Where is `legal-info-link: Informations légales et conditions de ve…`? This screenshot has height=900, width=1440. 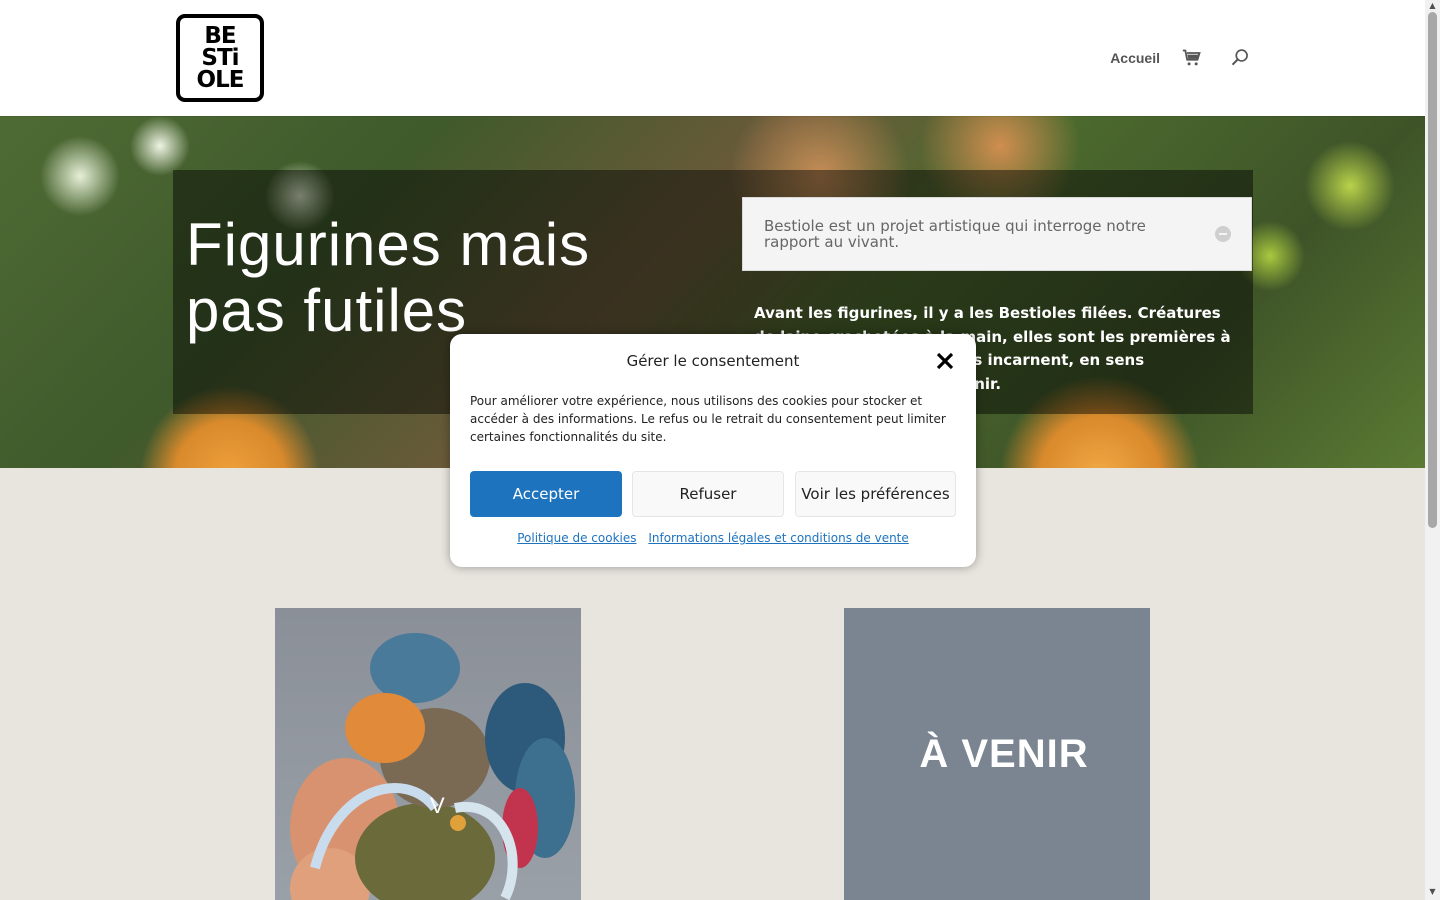 legal-info-link: Informations légales et conditions de ve… is located at coordinates (778, 538).